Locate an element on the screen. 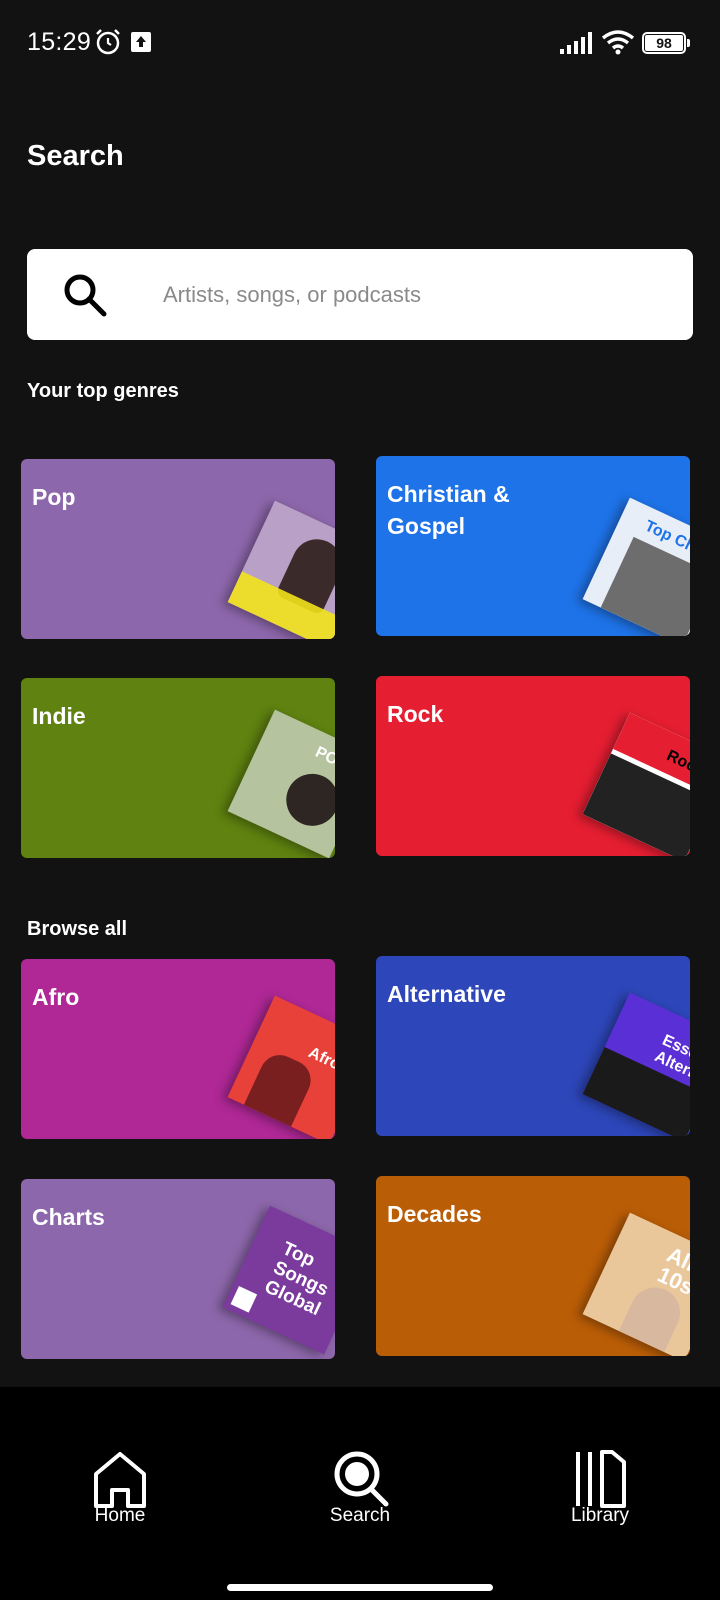 The width and height of the screenshot is (720, 1600). battery-level: 98 is located at coordinates (664, 43).